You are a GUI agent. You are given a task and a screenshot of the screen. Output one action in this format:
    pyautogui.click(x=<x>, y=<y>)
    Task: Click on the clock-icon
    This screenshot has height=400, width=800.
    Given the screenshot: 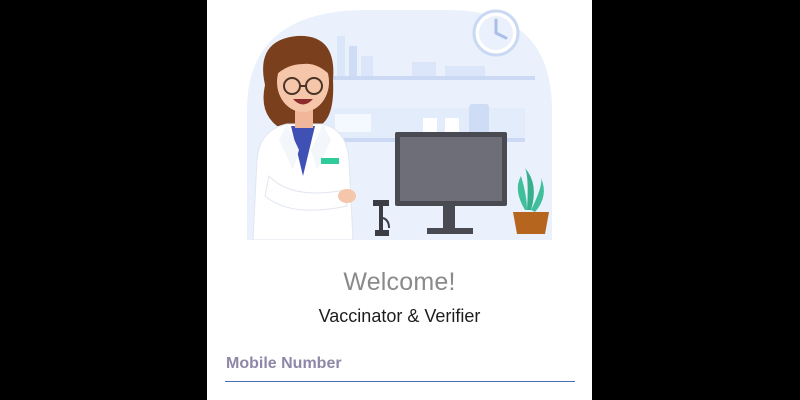 What is the action you would take?
    pyautogui.click(x=496, y=33)
    